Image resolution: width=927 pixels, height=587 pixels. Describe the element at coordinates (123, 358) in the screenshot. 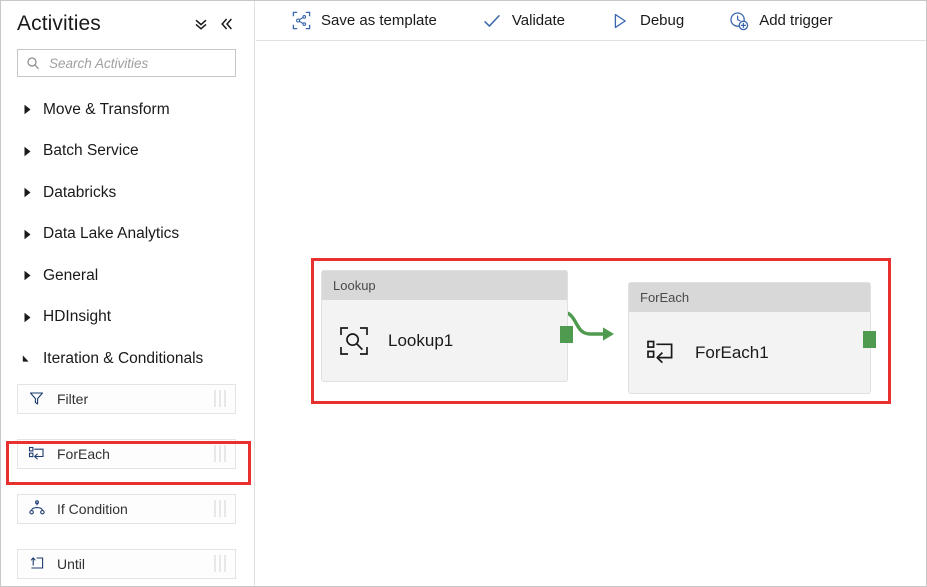

I see `category-label: Iteration & Conditionals` at that location.